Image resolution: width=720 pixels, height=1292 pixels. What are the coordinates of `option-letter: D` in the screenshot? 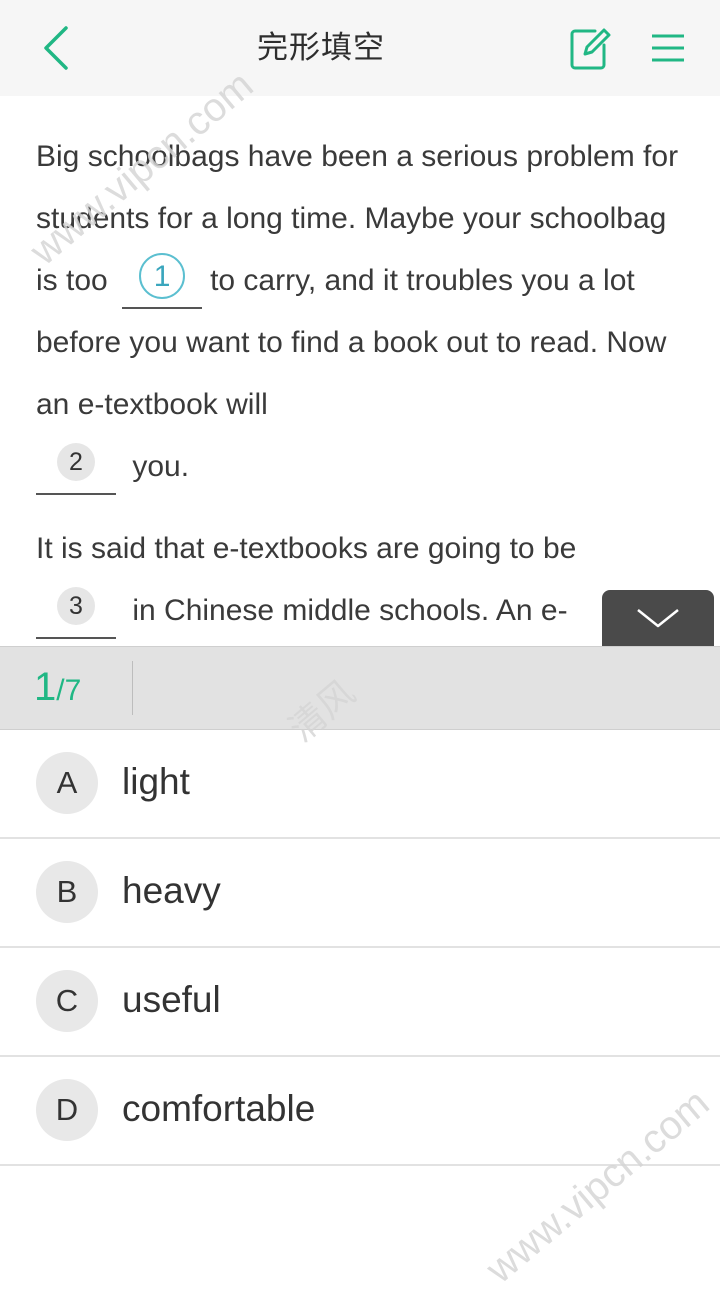 It's located at (67, 1110).